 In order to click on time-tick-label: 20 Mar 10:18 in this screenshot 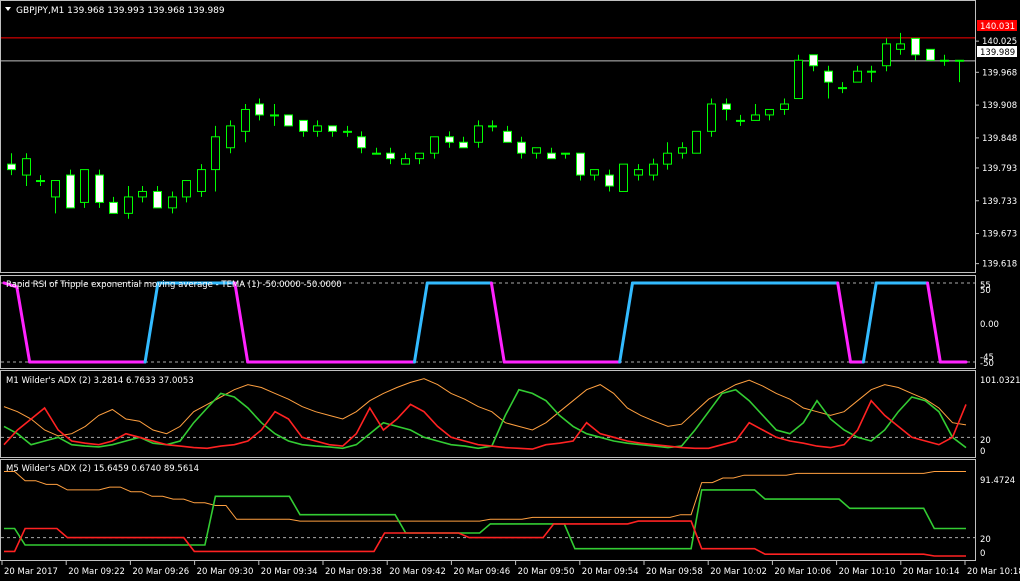, I will do `click(993, 572)`.